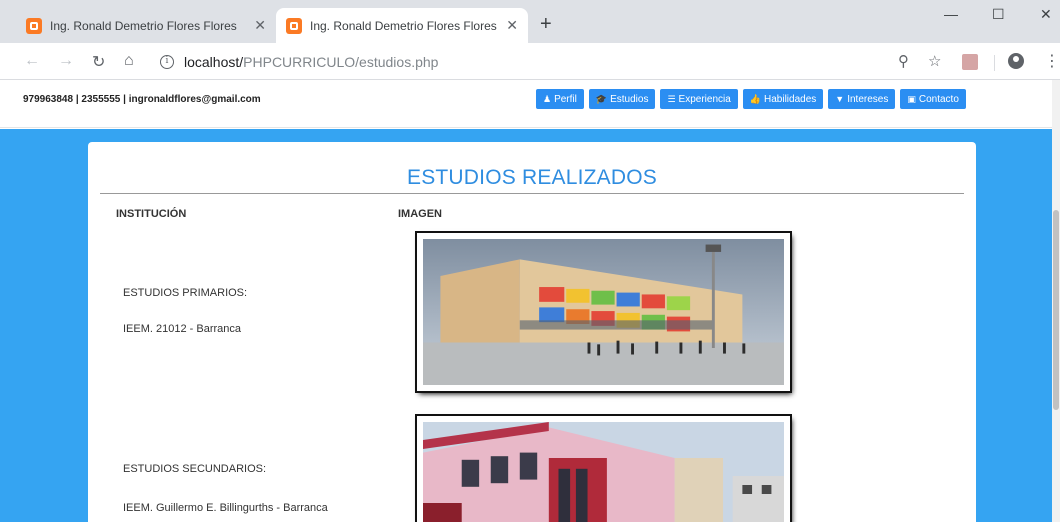 Image resolution: width=1060 pixels, height=522 pixels. What do you see at coordinates (185, 293) in the screenshot?
I see `study-type-label: ESTUDIOS PRIMARIOS:` at bounding box center [185, 293].